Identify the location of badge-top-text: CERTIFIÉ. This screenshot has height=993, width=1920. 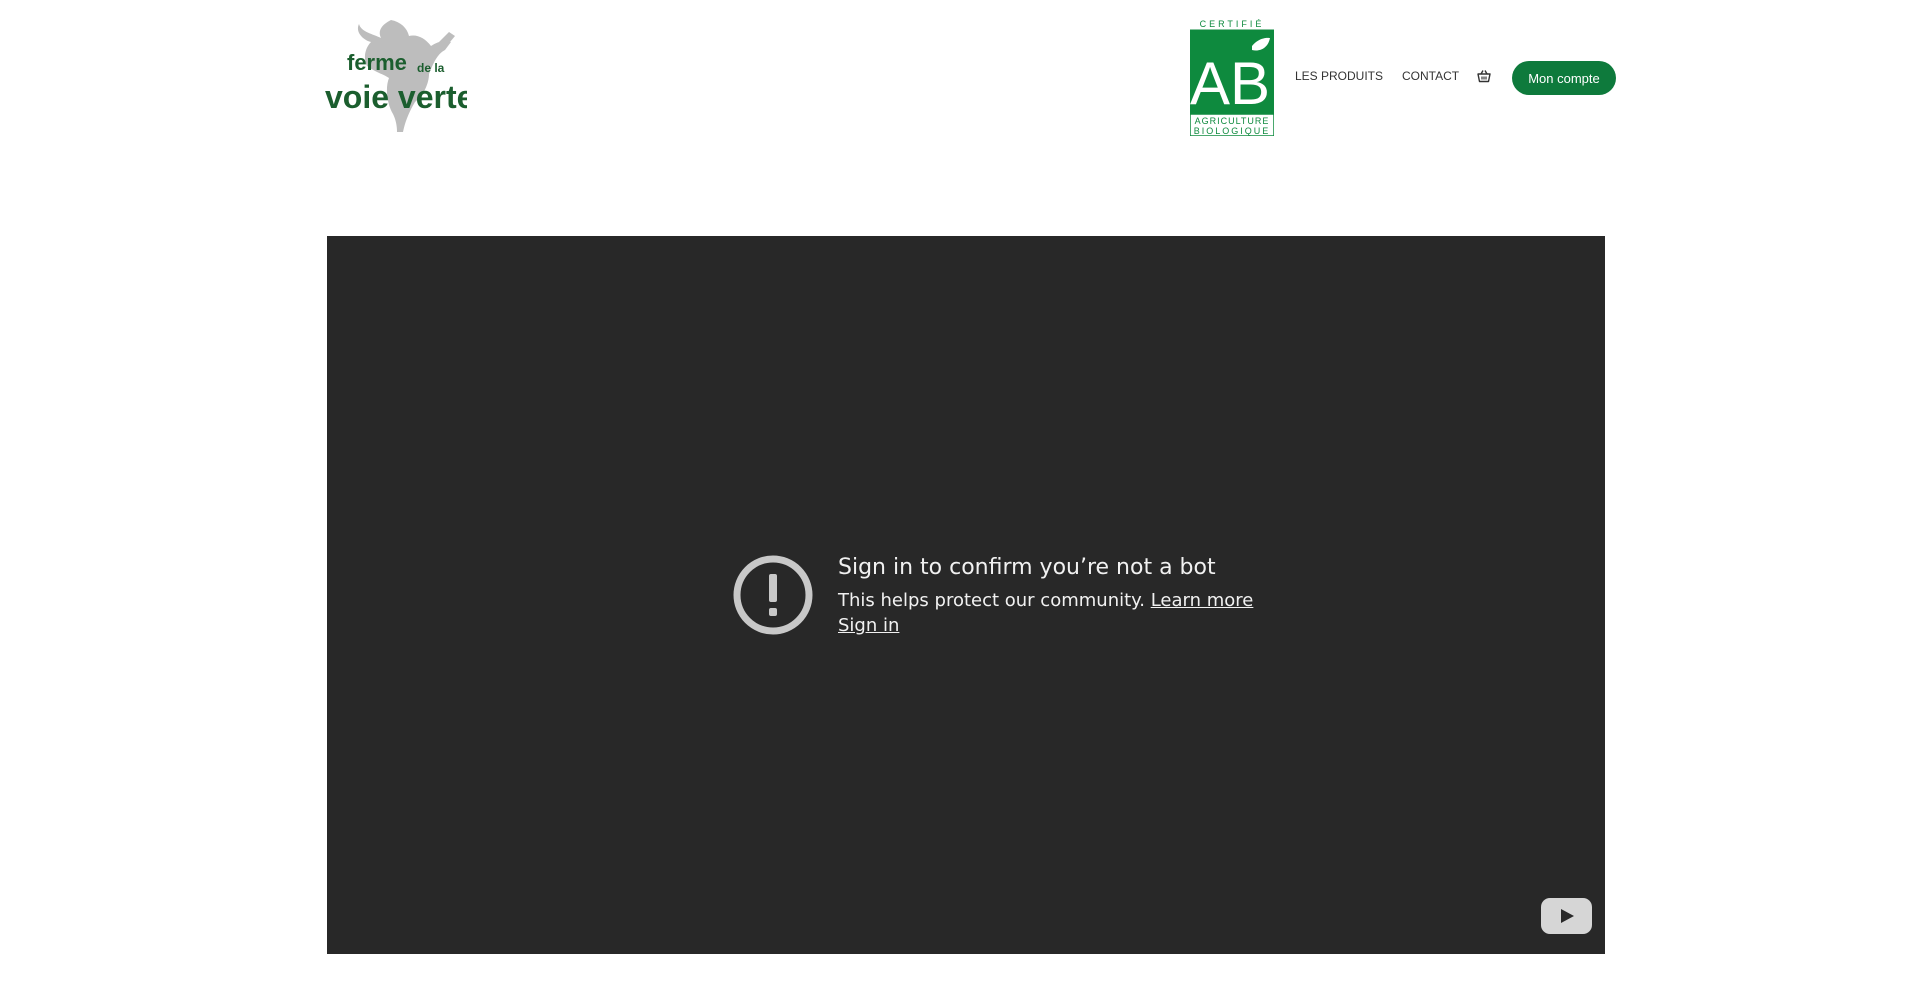
(1232, 24).